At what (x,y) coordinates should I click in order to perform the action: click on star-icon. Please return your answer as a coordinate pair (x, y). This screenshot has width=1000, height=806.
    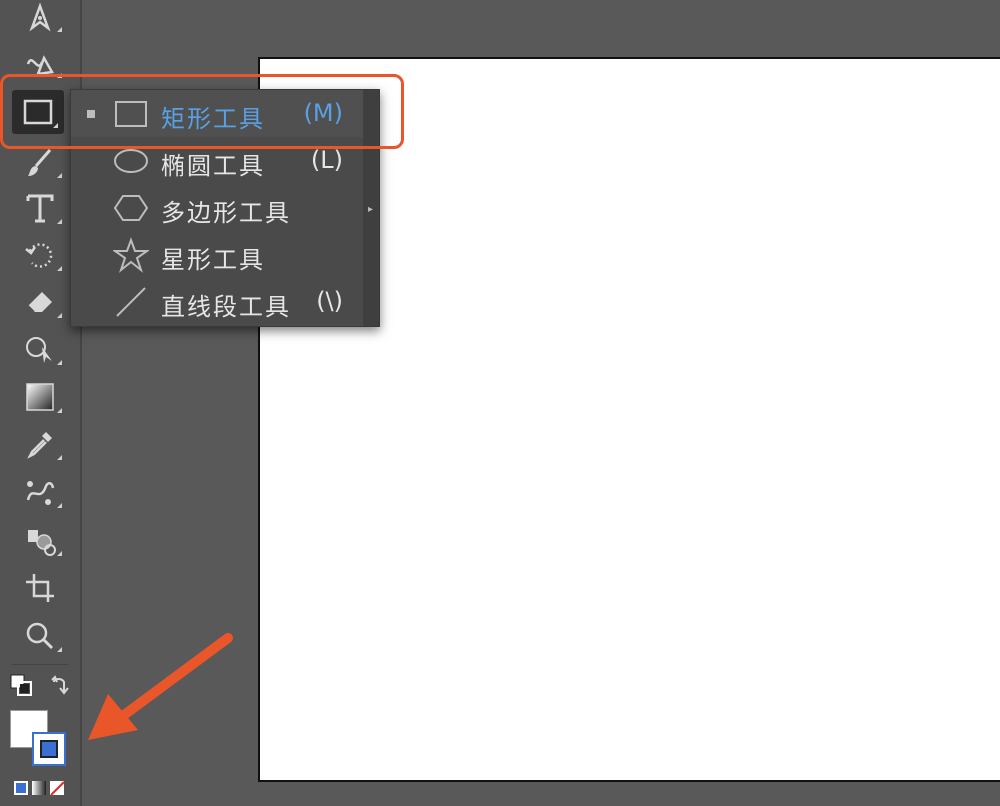
    Looking at the image, I should click on (131, 255).